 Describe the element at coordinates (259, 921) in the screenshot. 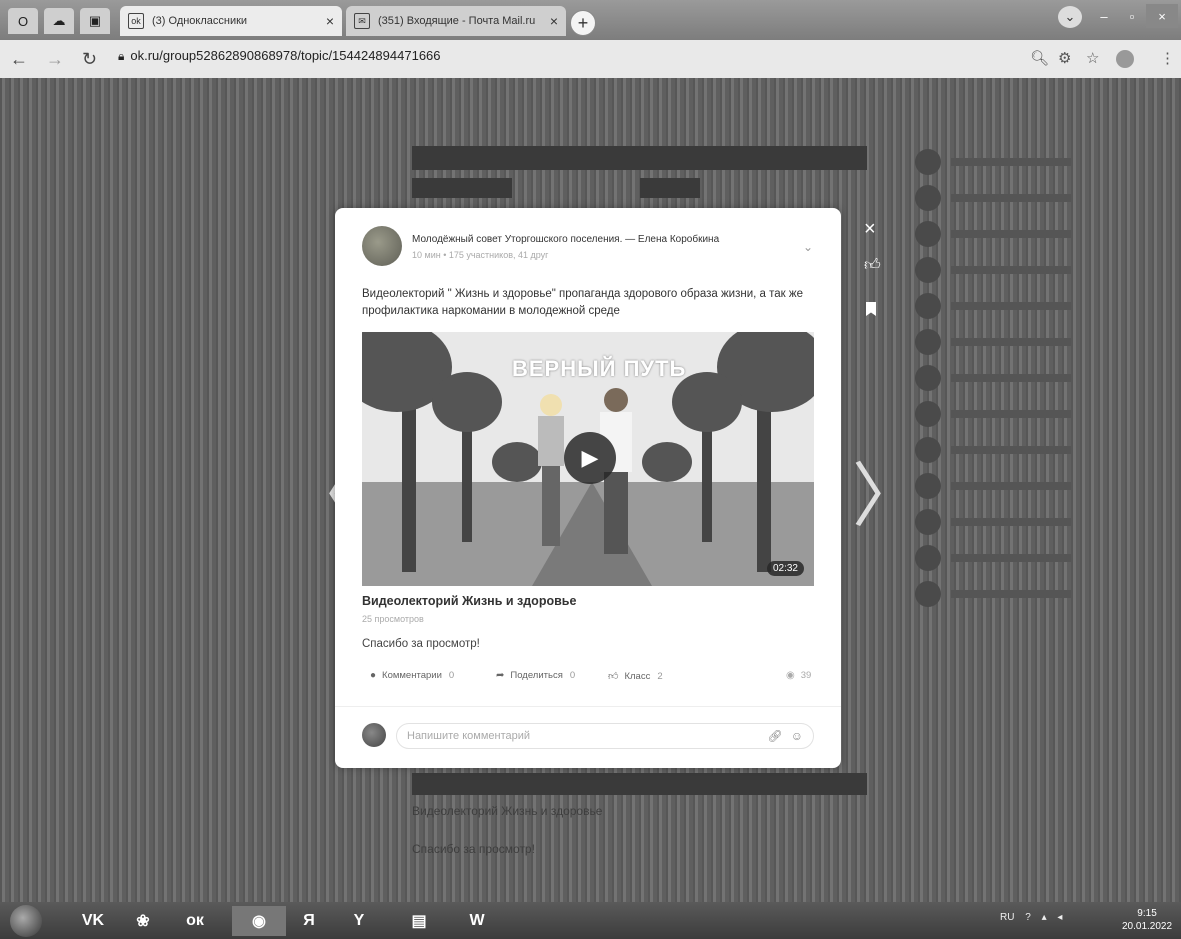

I see `chrome-icon: ◉` at that location.